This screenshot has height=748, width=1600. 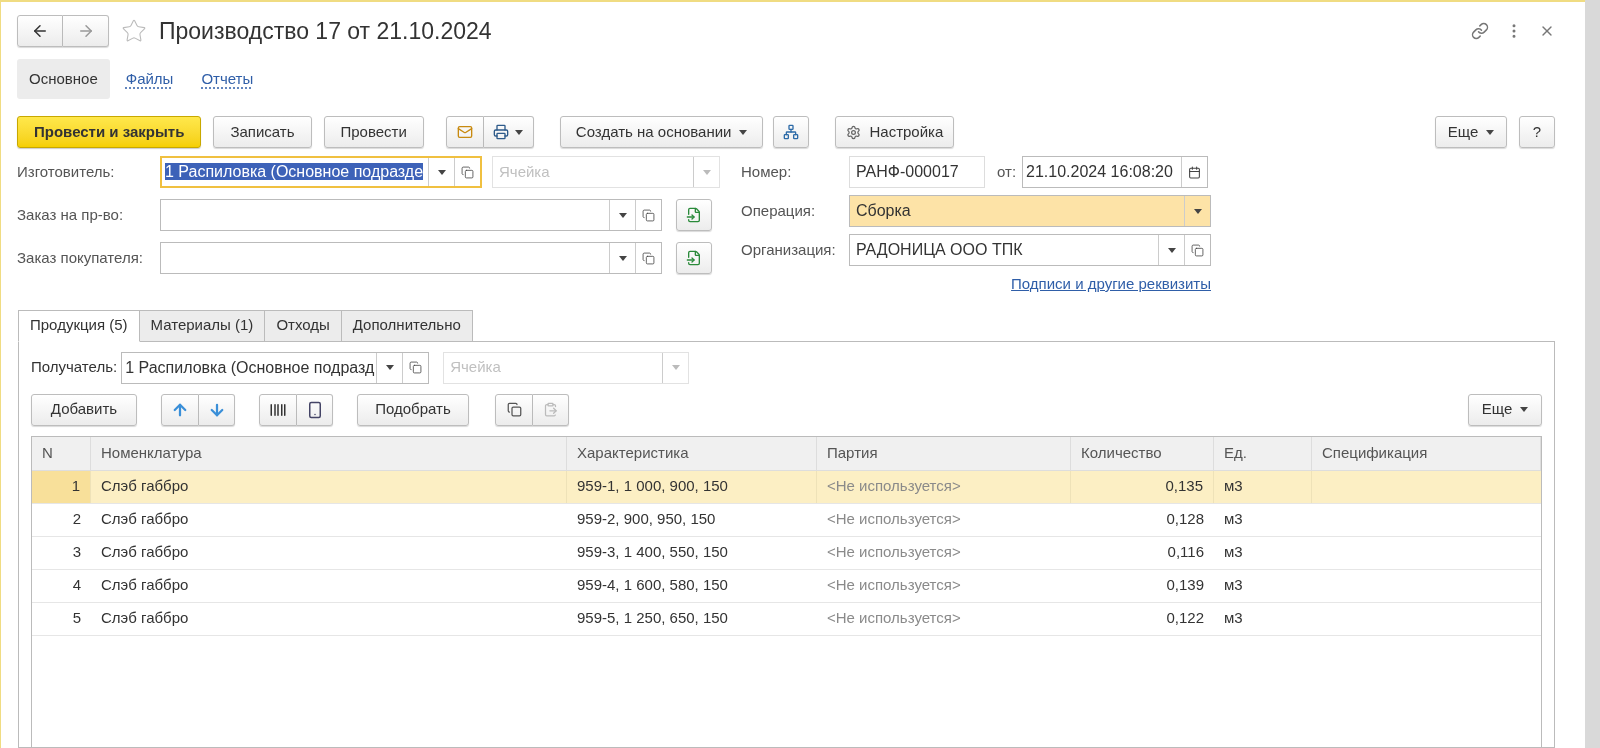 I want to click on create-based-on-button: Создать на основании, so click(x=661, y=132).